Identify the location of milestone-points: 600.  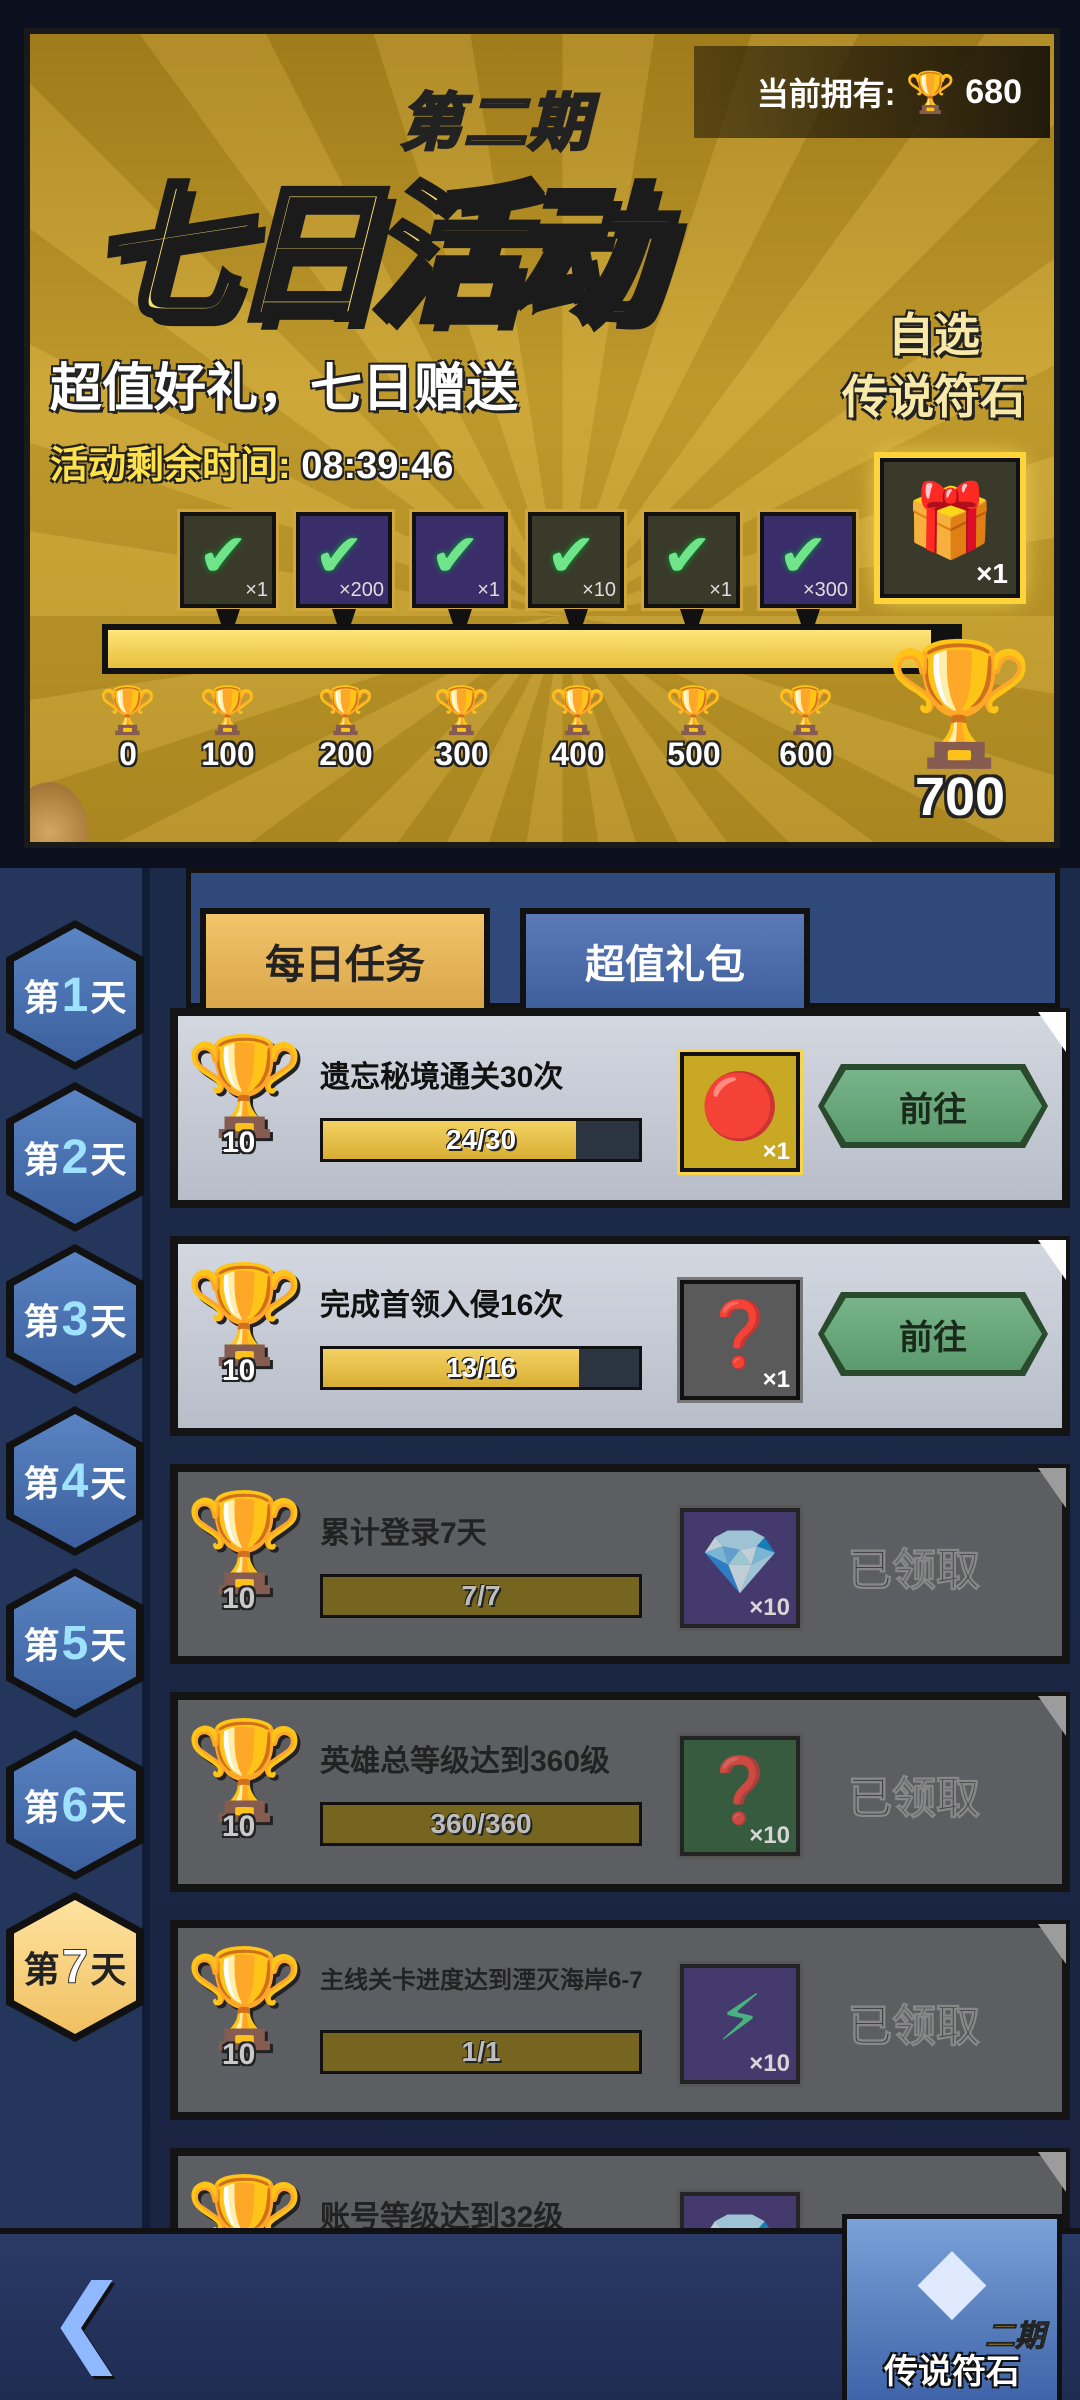
(806, 754).